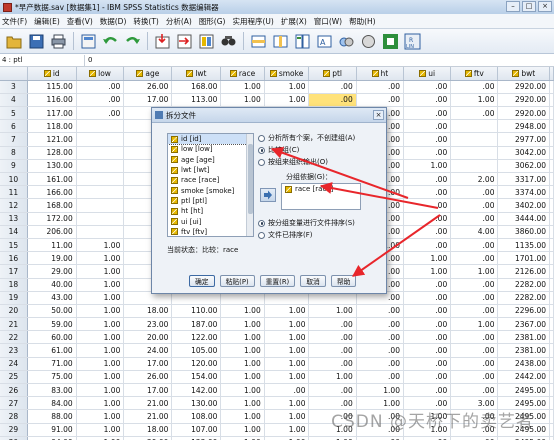 The height and width of the screenshot is (440, 554). Describe the element at coordinates (90, 60) in the screenshot. I see `cell-value-input: 0` at that location.